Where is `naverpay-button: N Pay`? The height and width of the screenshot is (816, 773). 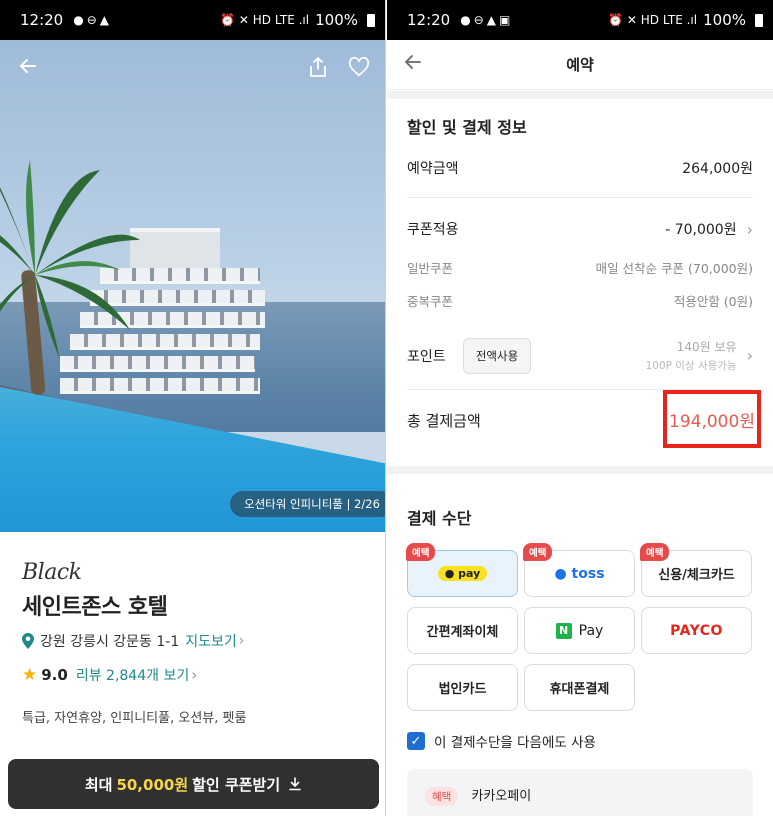
naverpay-button: N Pay is located at coordinates (579, 630).